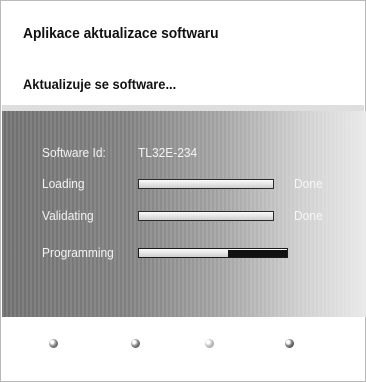 Image resolution: width=366 pixels, height=382 pixels. I want to click on step-status-loading: Done, so click(308, 183).